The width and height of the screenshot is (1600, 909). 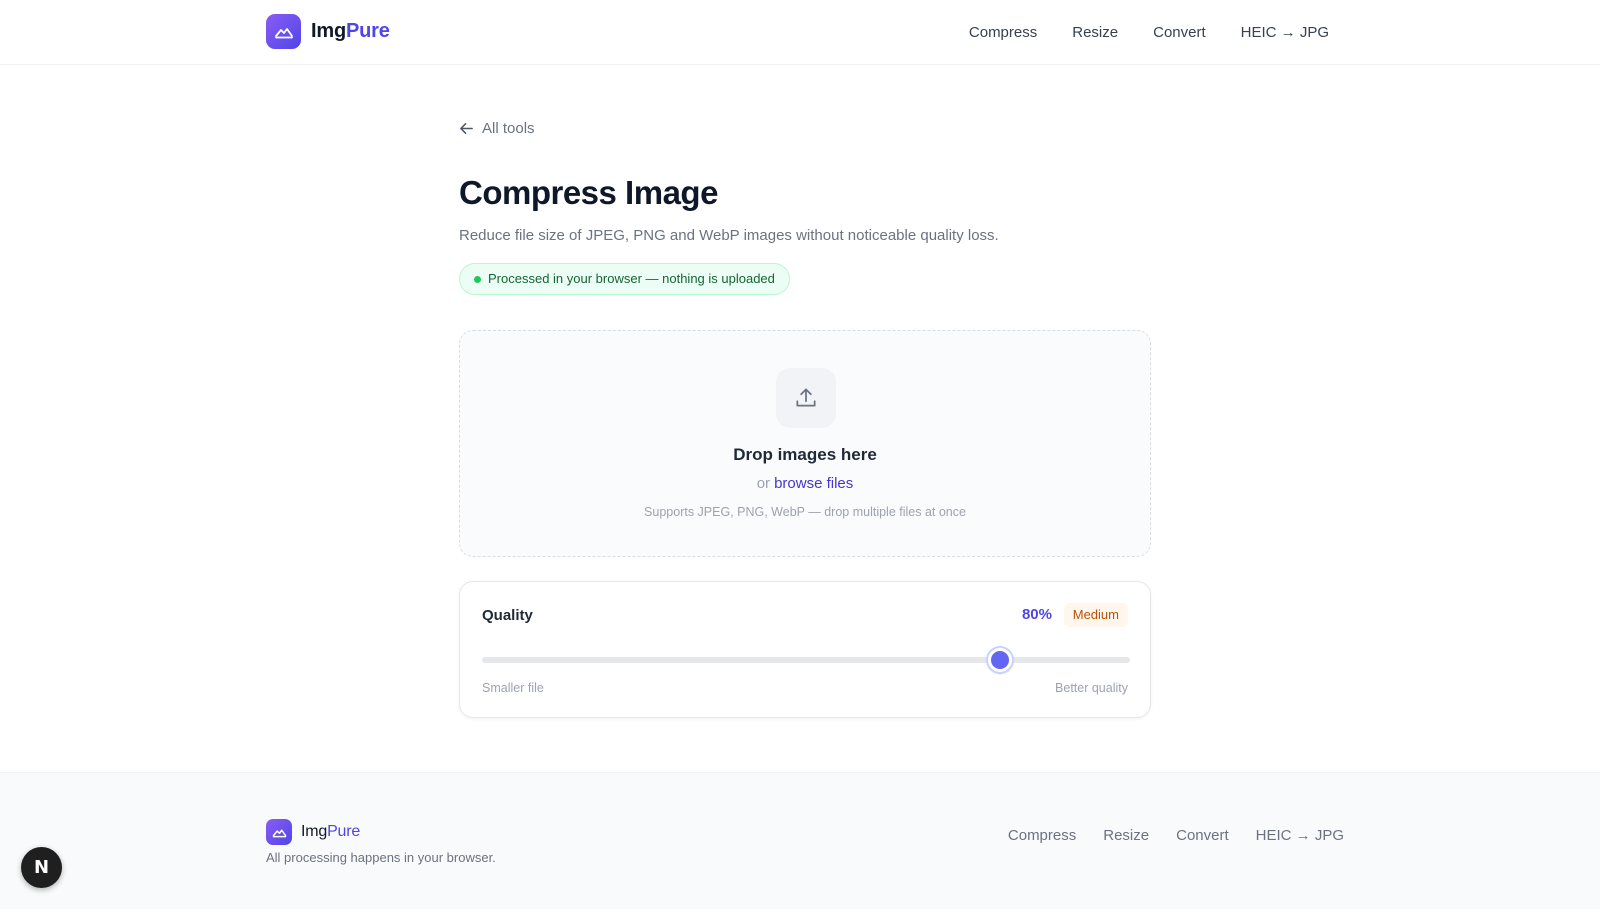 I want to click on page-title: Compress Image, so click(x=588, y=192).